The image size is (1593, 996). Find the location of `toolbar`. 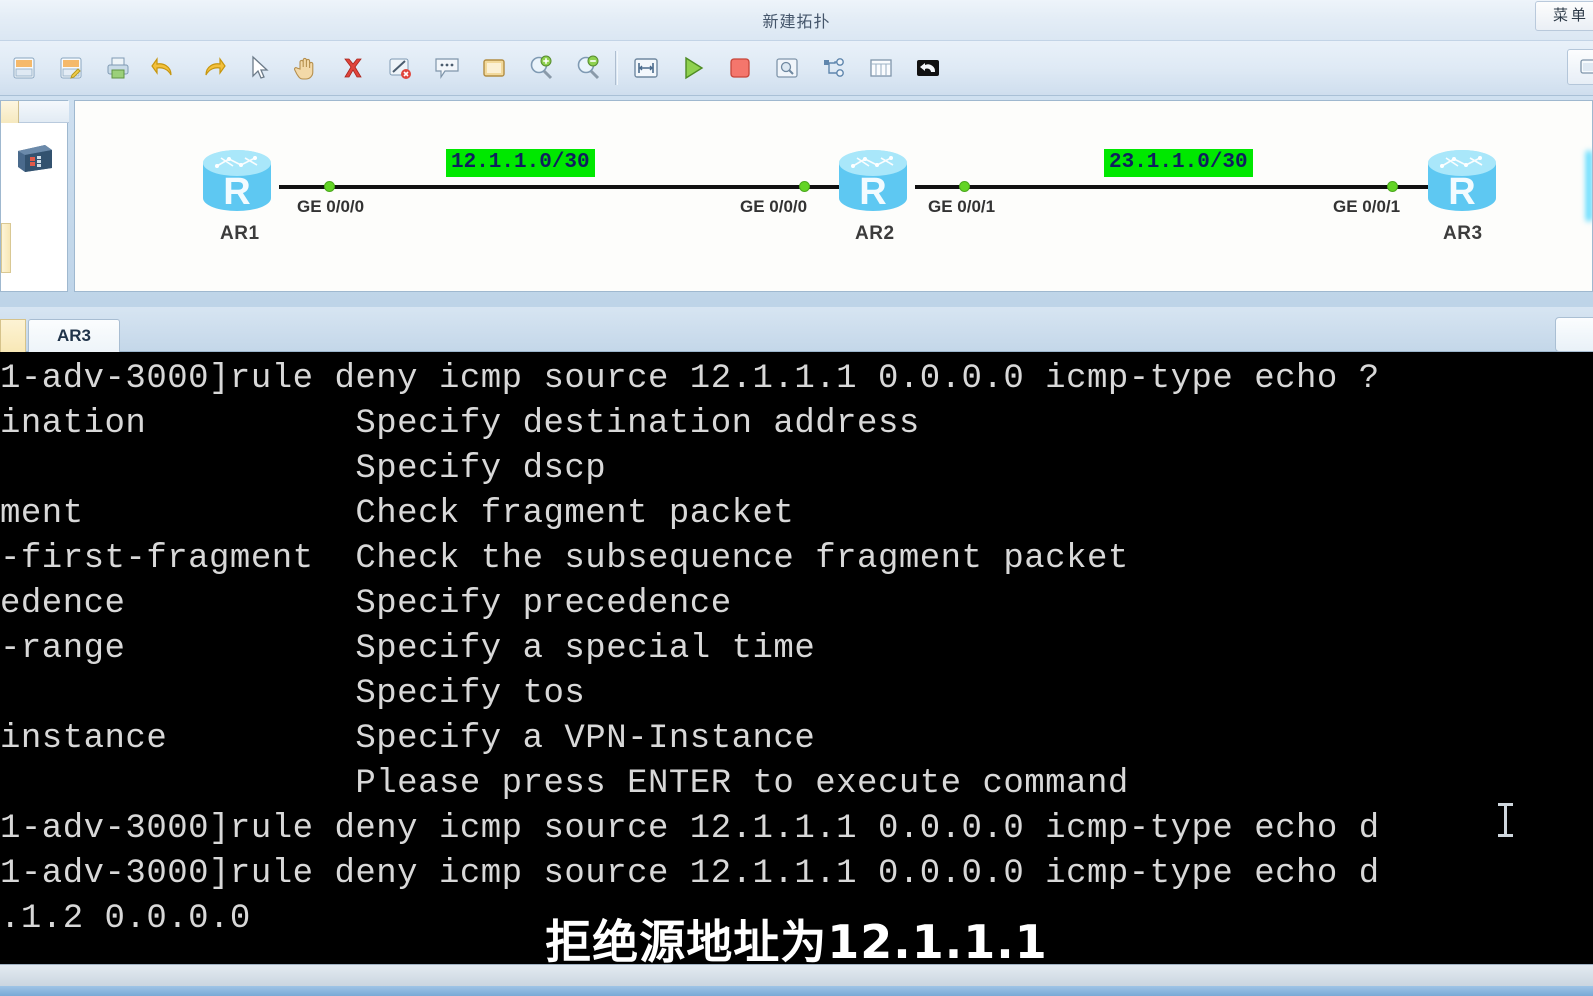

toolbar is located at coordinates (796, 68).